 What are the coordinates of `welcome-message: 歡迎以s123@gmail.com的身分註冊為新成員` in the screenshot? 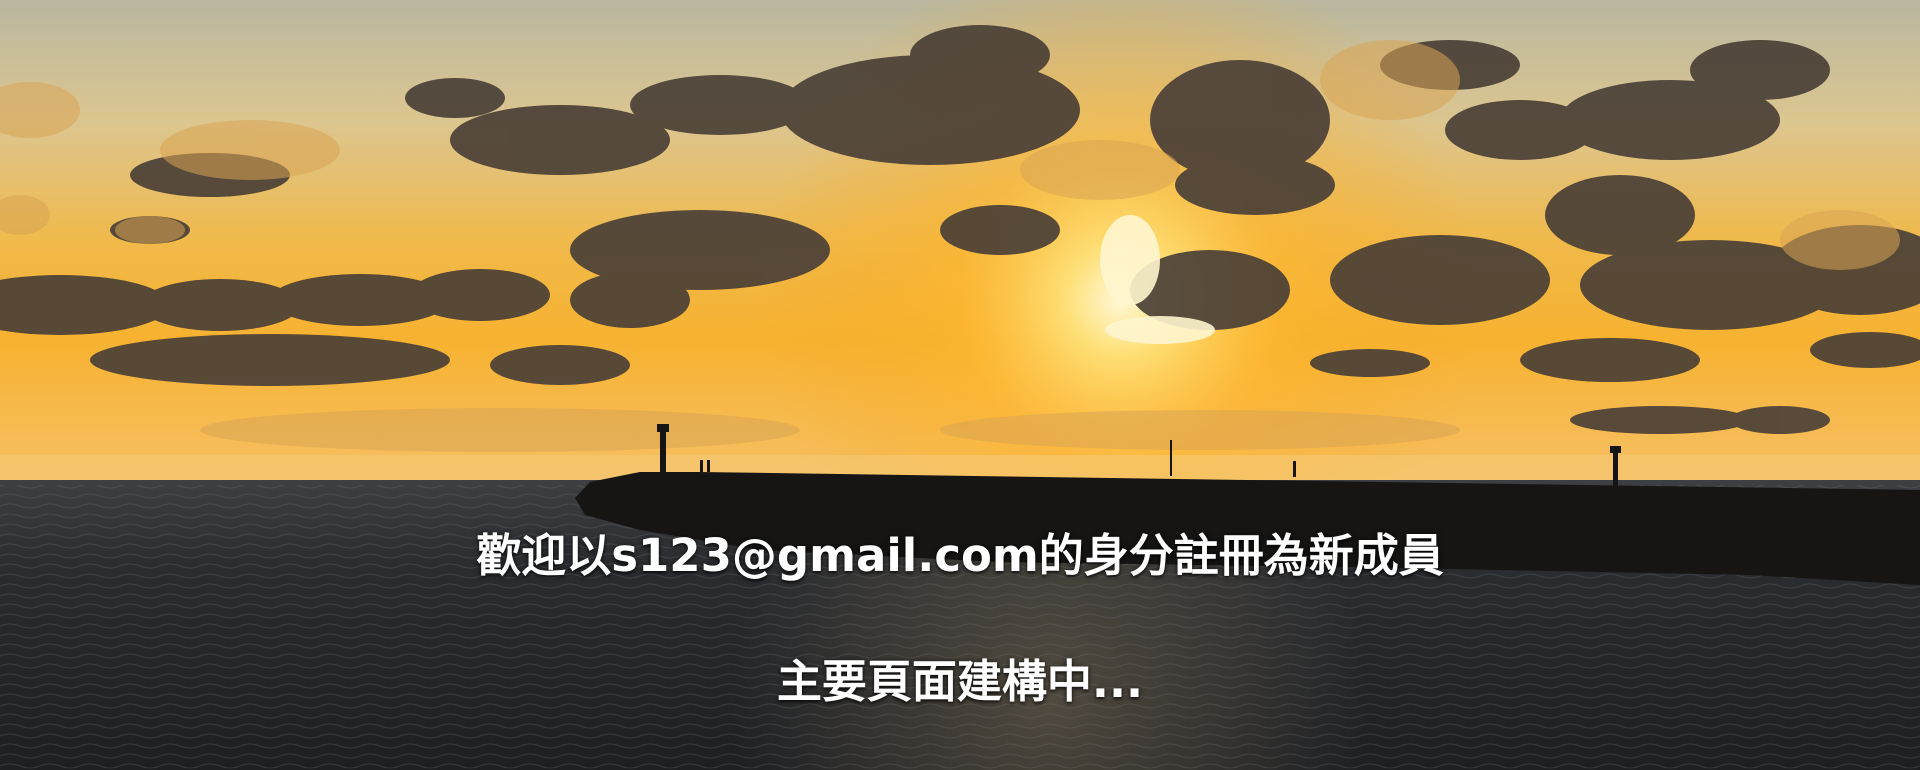 It's located at (960, 555).